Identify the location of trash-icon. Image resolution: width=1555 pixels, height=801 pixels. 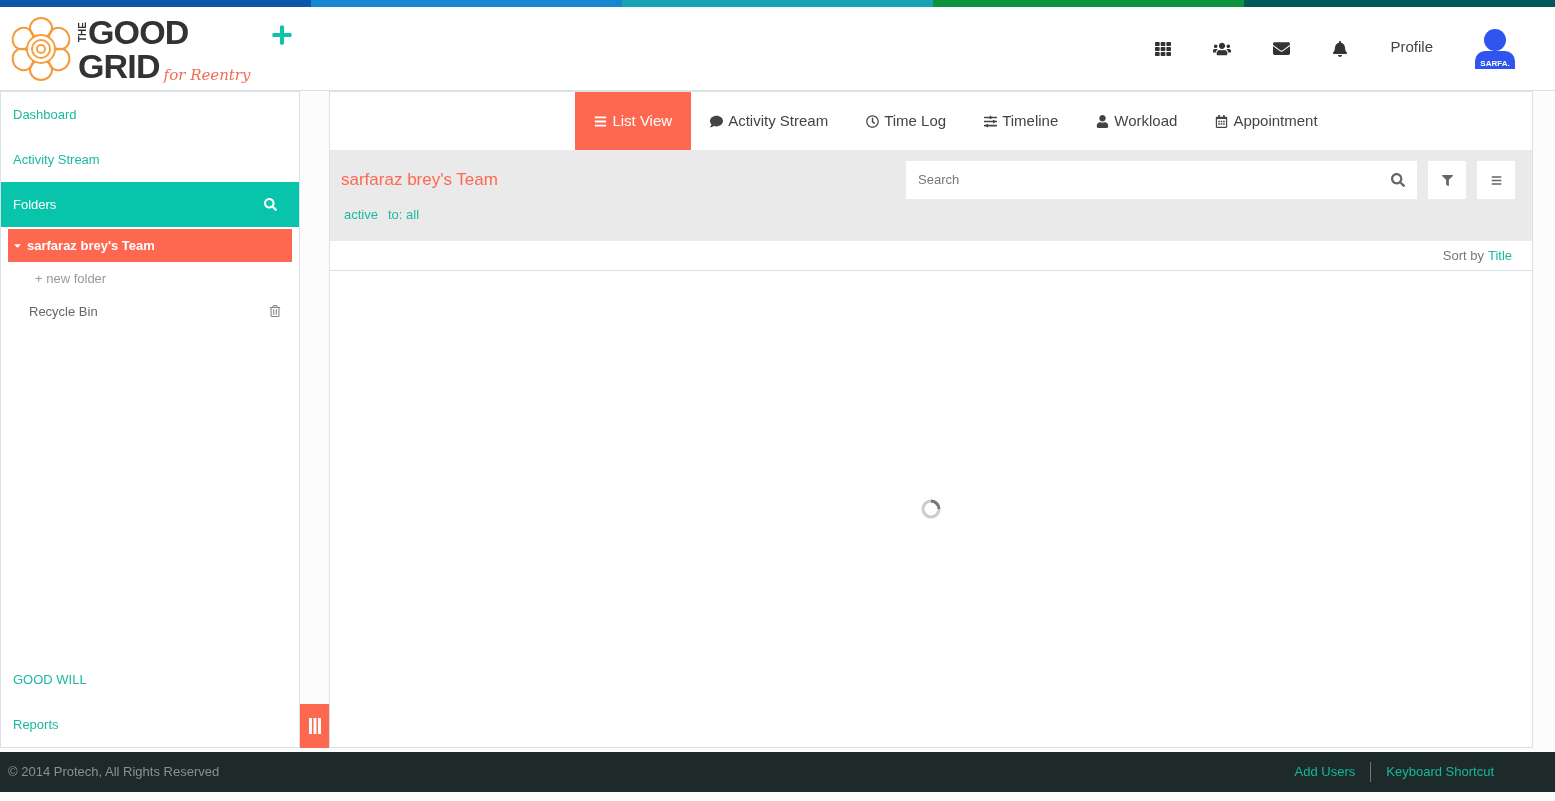
(275, 311).